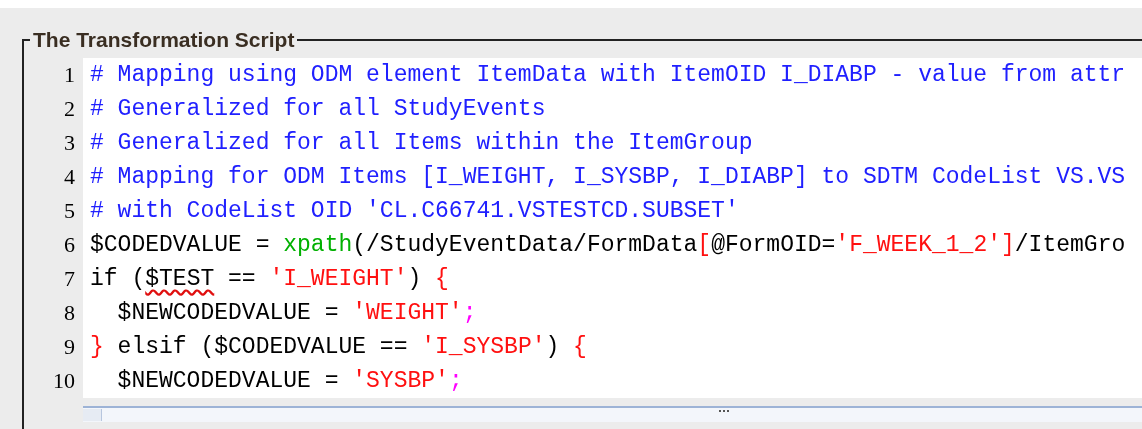 The image size is (1142, 429). What do you see at coordinates (612, 414) in the screenshot?
I see `horizontal-scrollbar` at bounding box center [612, 414].